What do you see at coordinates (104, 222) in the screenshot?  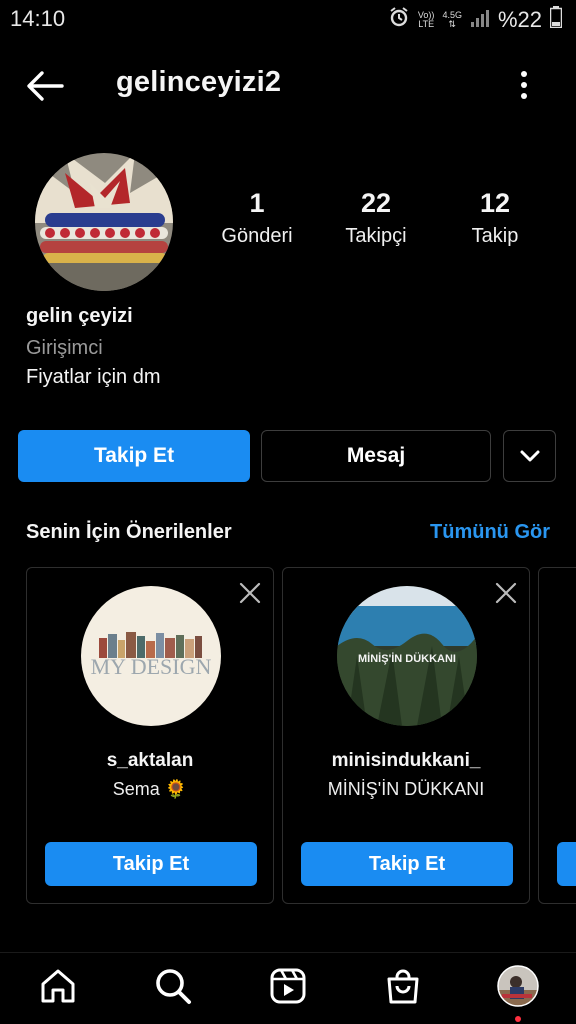 I see `profile-avatar` at bounding box center [104, 222].